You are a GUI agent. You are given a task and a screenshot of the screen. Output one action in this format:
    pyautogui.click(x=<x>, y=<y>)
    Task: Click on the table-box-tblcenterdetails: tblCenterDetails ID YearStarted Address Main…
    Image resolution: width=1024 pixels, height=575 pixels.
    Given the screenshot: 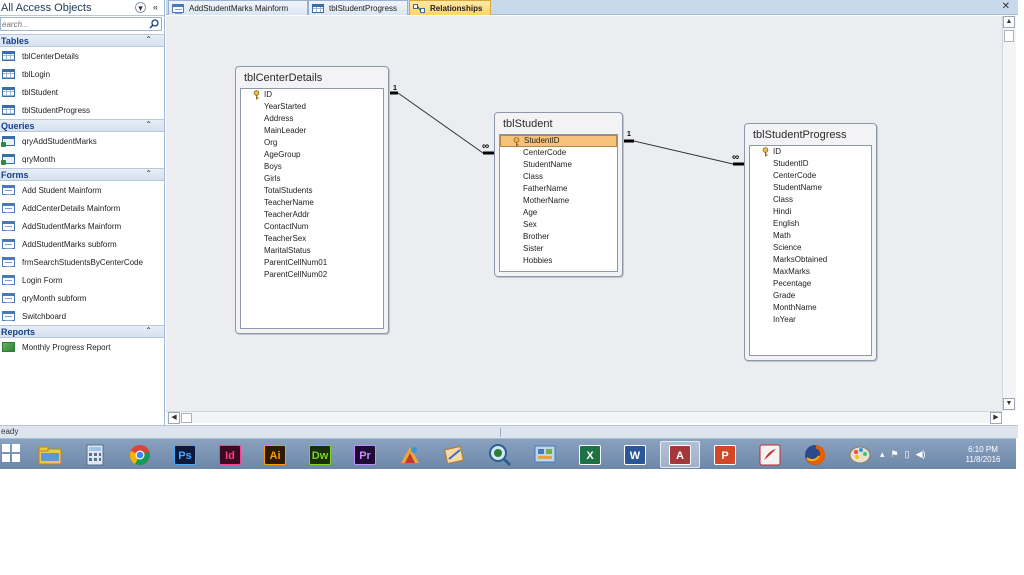 What is the action you would take?
    pyautogui.click(x=312, y=200)
    